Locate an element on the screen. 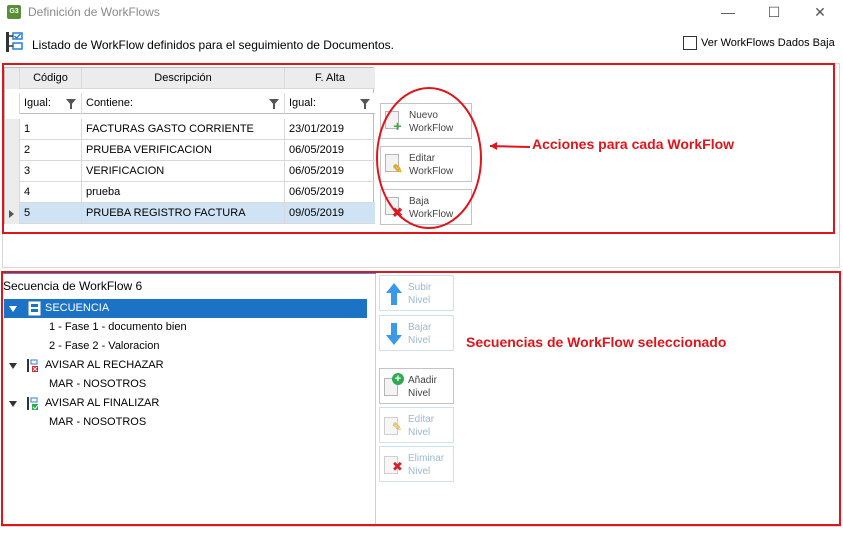 This screenshot has height=536, width=843. cell-date: 23/01/2019 is located at coordinates (330, 129).